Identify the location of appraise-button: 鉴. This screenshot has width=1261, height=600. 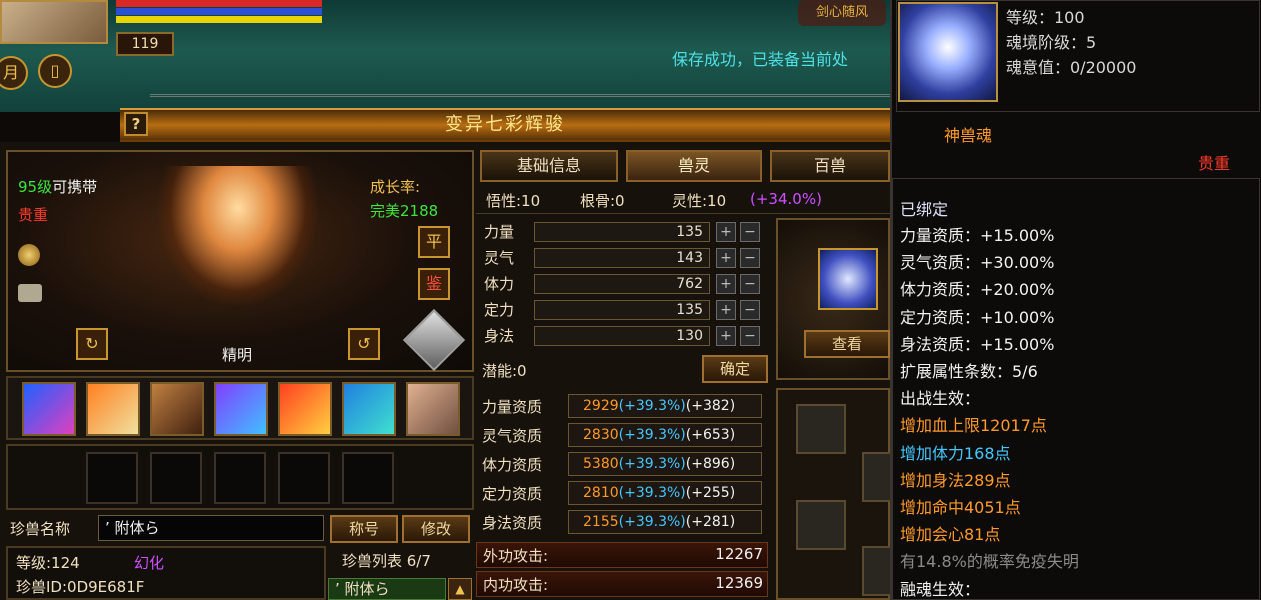
(434, 284).